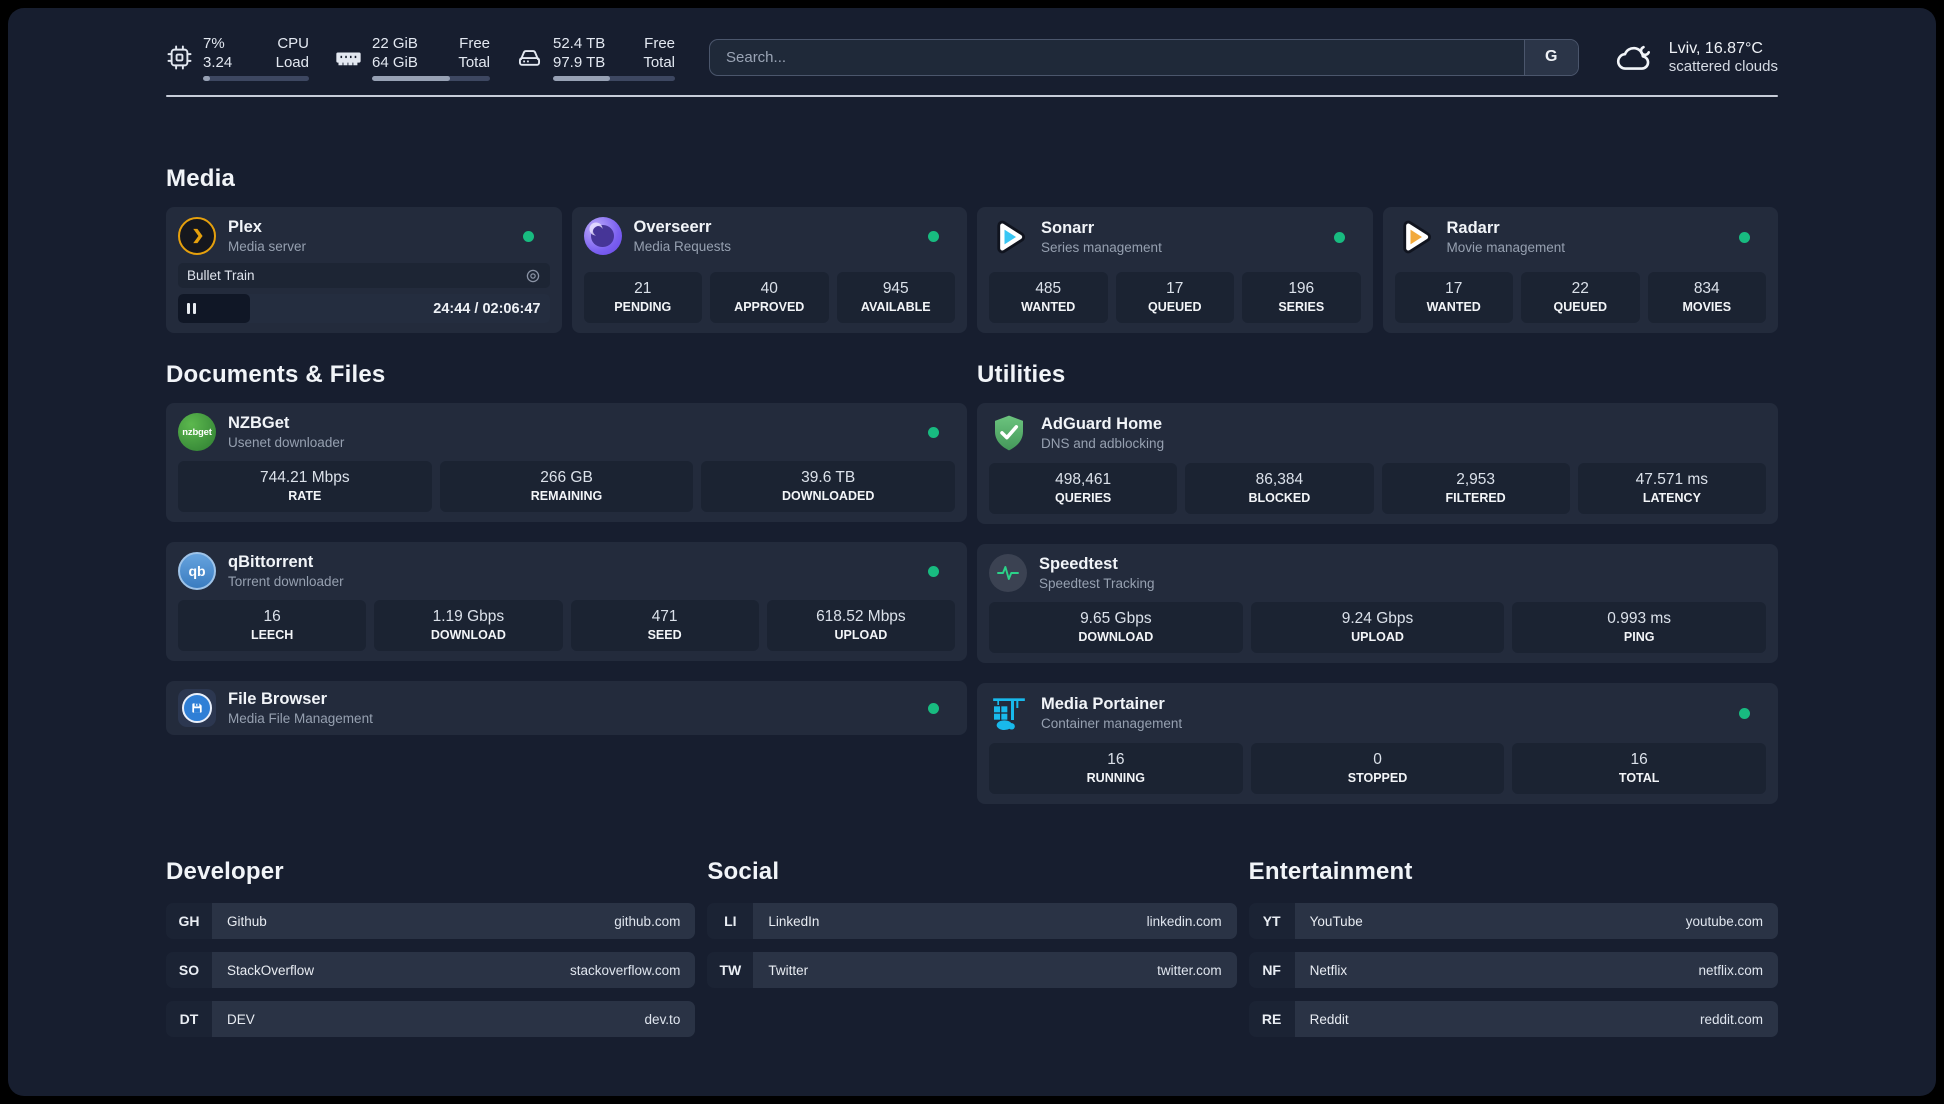 This screenshot has width=1944, height=1104. I want to click on link-url: dev.to, so click(662, 1019).